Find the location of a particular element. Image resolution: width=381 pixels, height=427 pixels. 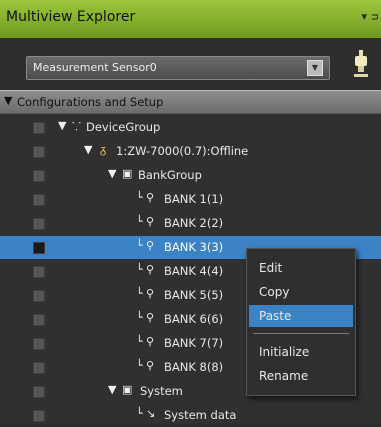

menu-item-edit: Edit is located at coordinates (301, 268).